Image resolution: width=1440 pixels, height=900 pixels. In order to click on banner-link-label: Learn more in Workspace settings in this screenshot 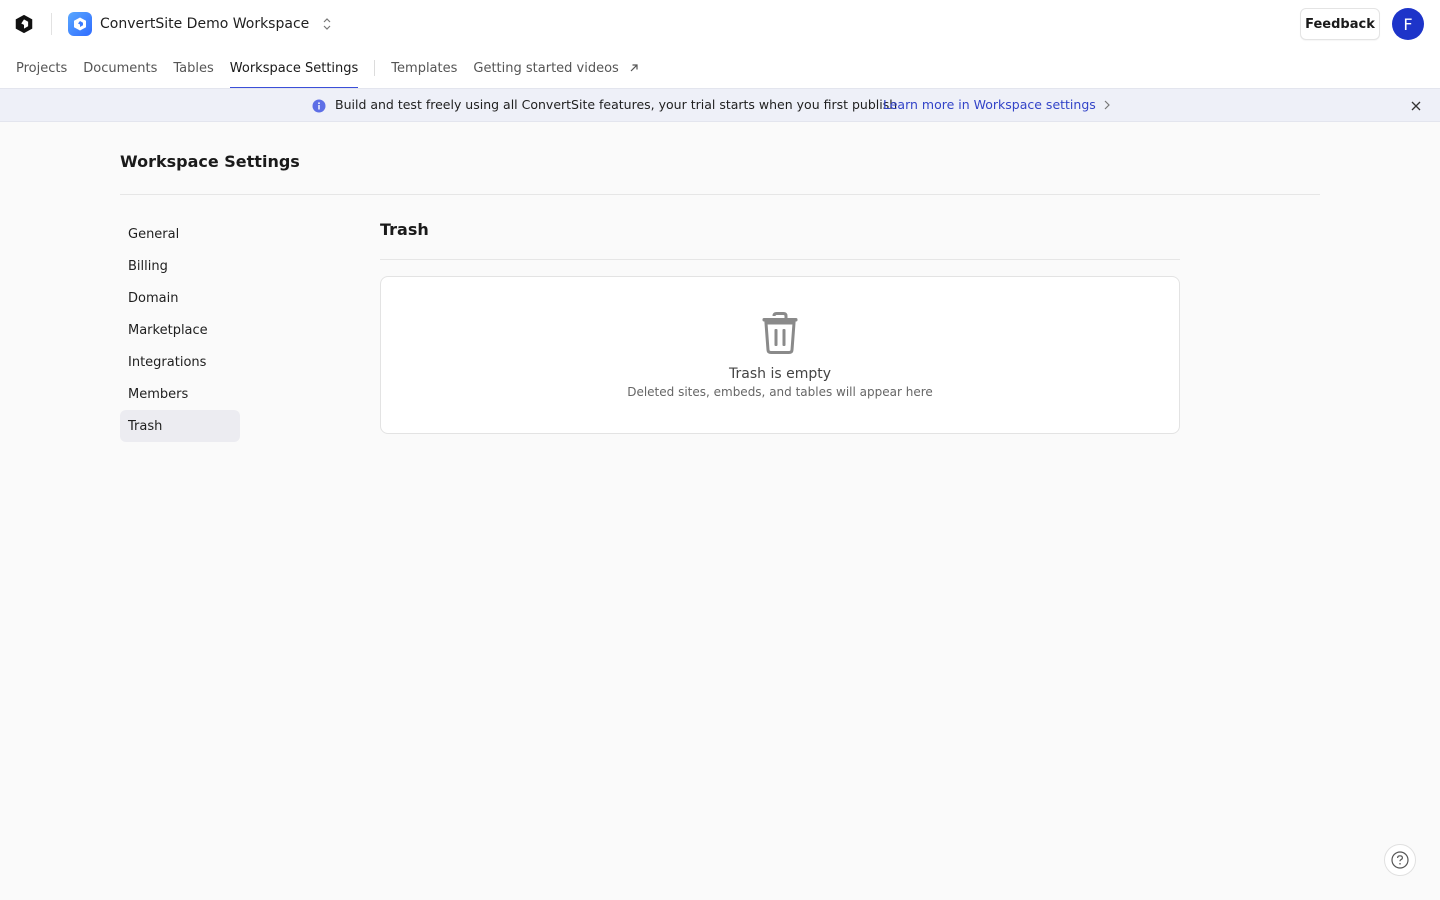, I will do `click(989, 104)`.